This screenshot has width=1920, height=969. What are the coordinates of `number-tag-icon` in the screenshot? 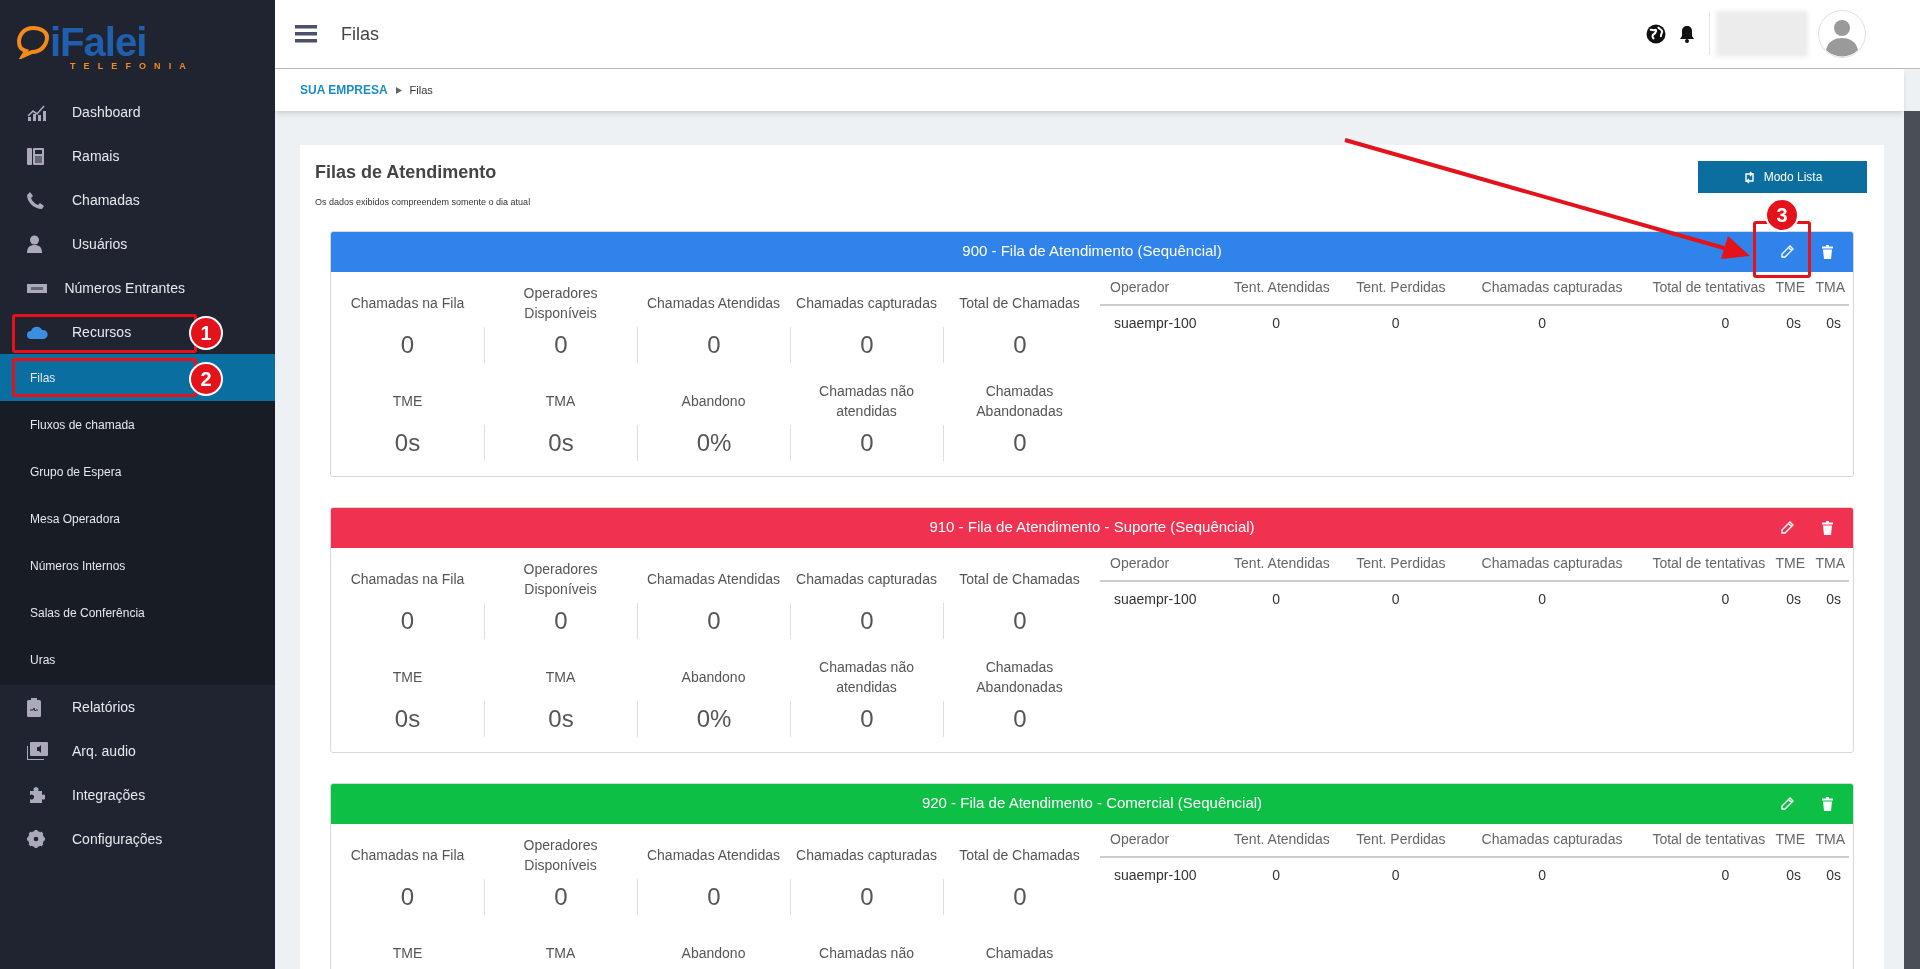 It's located at (37, 288).